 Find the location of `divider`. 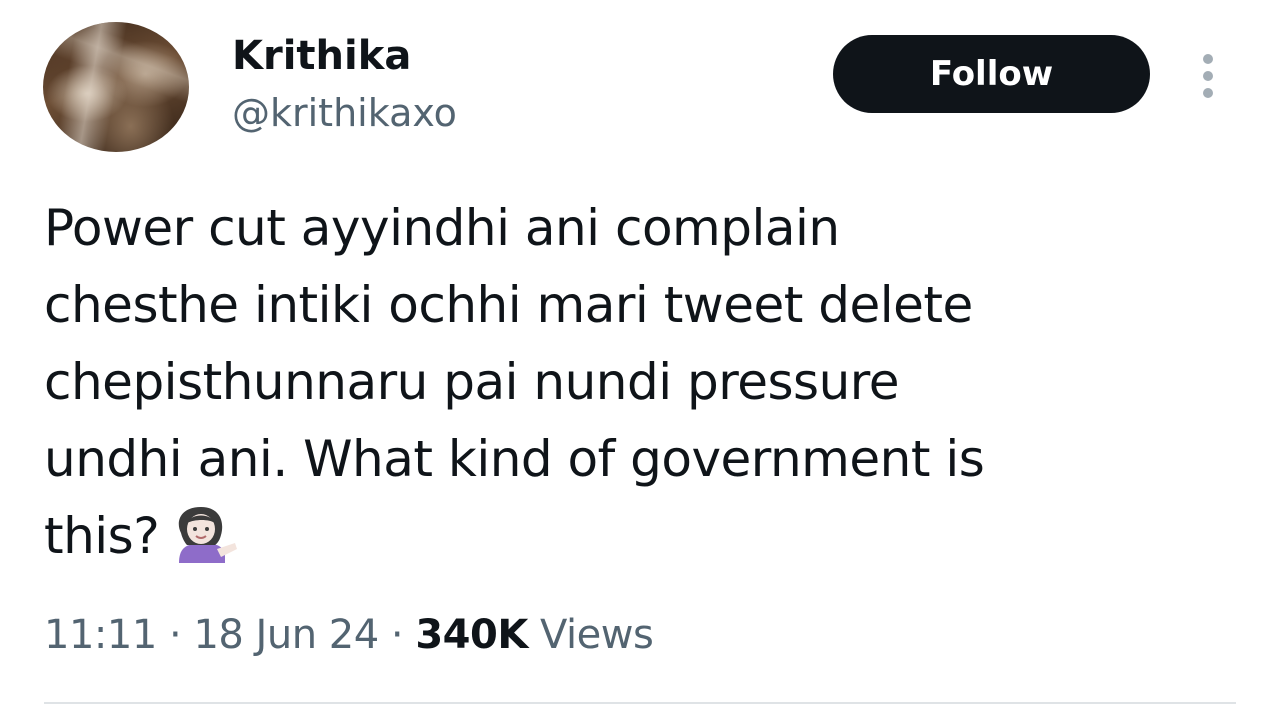

divider is located at coordinates (640, 703).